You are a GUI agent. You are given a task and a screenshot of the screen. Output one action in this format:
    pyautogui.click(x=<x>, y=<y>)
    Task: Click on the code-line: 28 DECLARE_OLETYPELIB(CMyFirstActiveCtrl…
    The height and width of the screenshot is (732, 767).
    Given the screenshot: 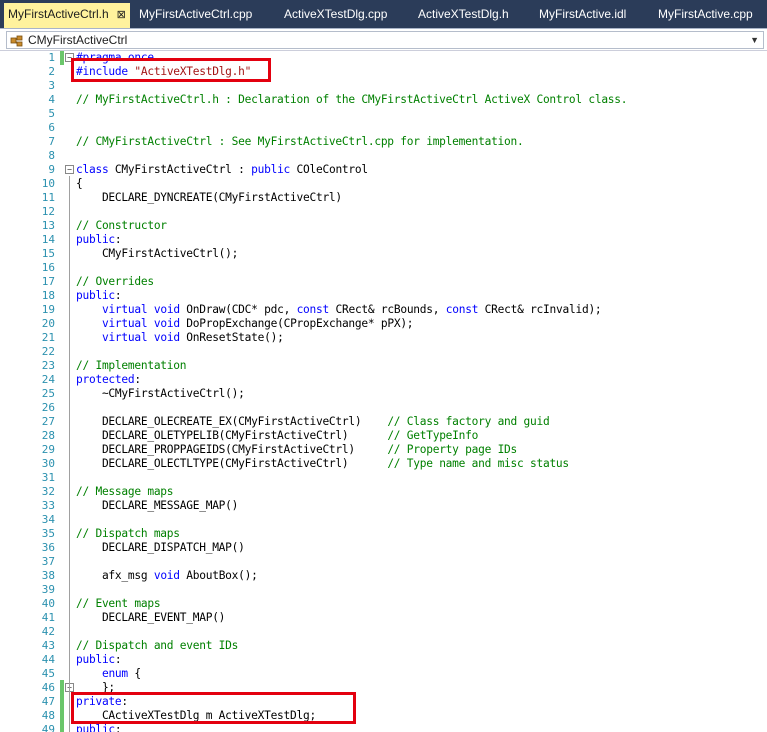 What is the action you would take?
    pyautogui.click(x=383, y=436)
    